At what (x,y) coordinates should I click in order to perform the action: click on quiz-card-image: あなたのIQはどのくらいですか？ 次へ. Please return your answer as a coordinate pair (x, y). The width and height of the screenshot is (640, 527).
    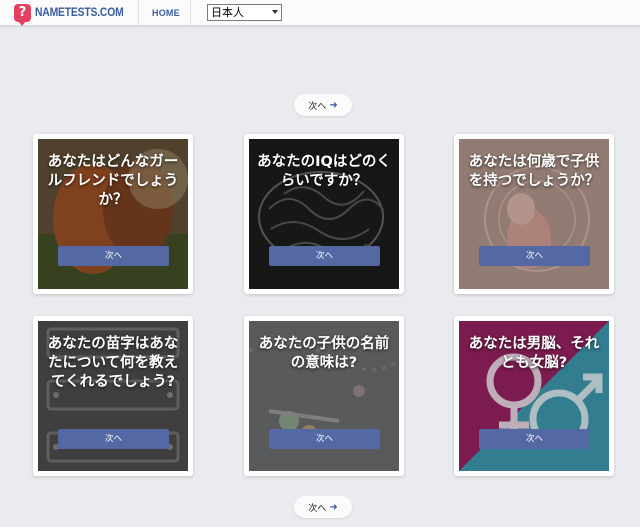
    Looking at the image, I should click on (324, 214).